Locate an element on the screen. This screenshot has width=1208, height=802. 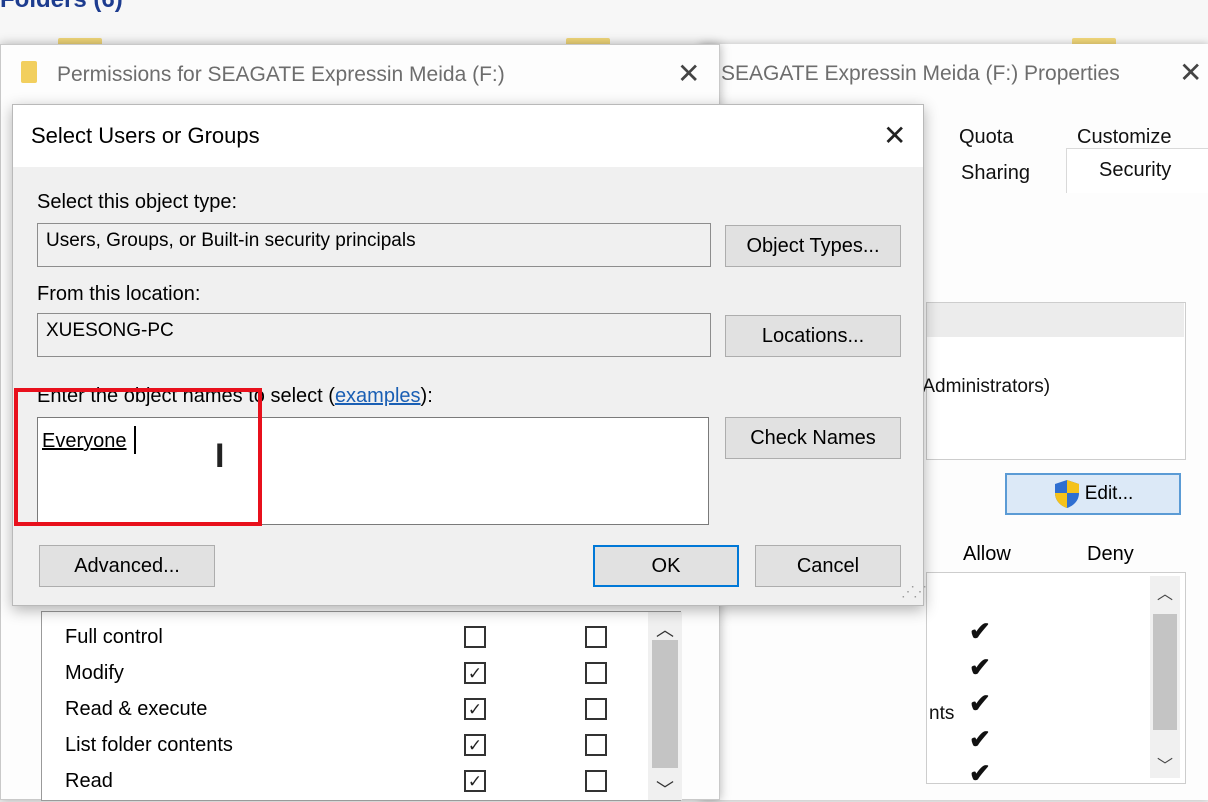
examples-link: examples is located at coordinates (378, 396).